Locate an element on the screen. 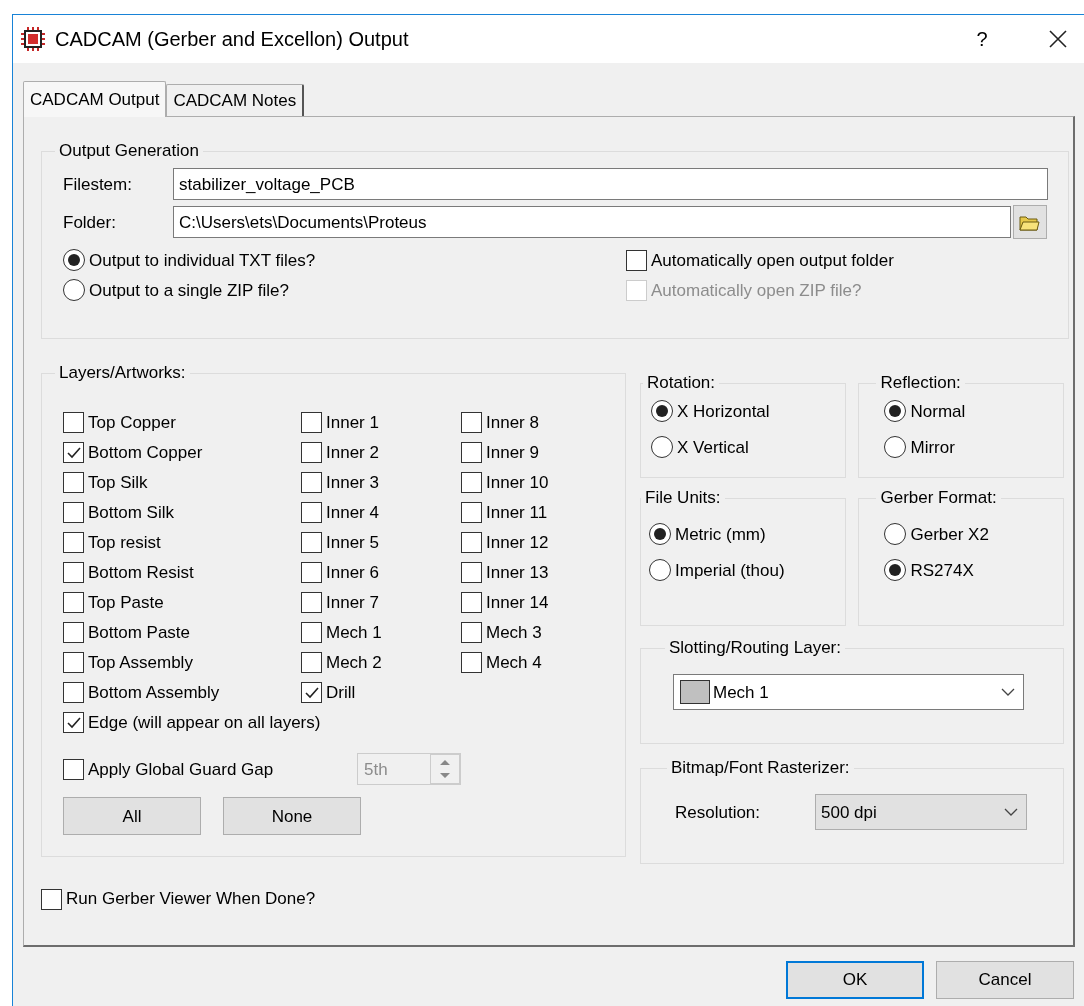 This screenshot has height=1006, width=1084. checkbox-label: Apply Global Guard Gap is located at coordinates (181, 769).